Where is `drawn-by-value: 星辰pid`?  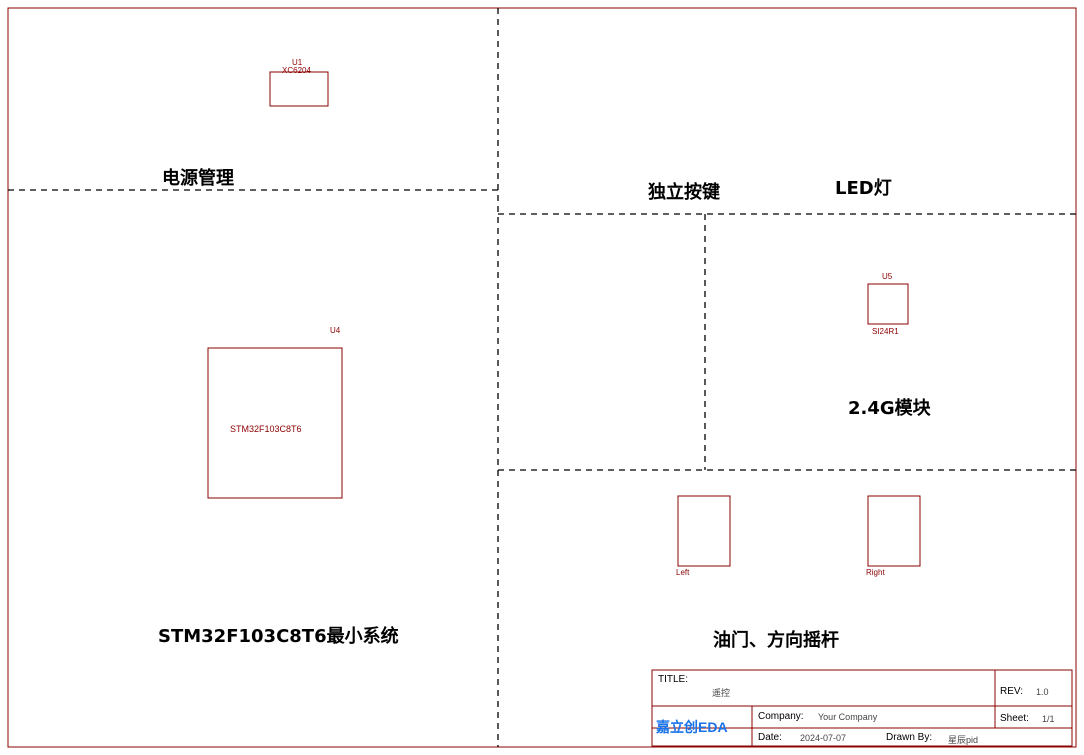
drawn-by-value: 星辰pid is located at coordinates (963, 740).